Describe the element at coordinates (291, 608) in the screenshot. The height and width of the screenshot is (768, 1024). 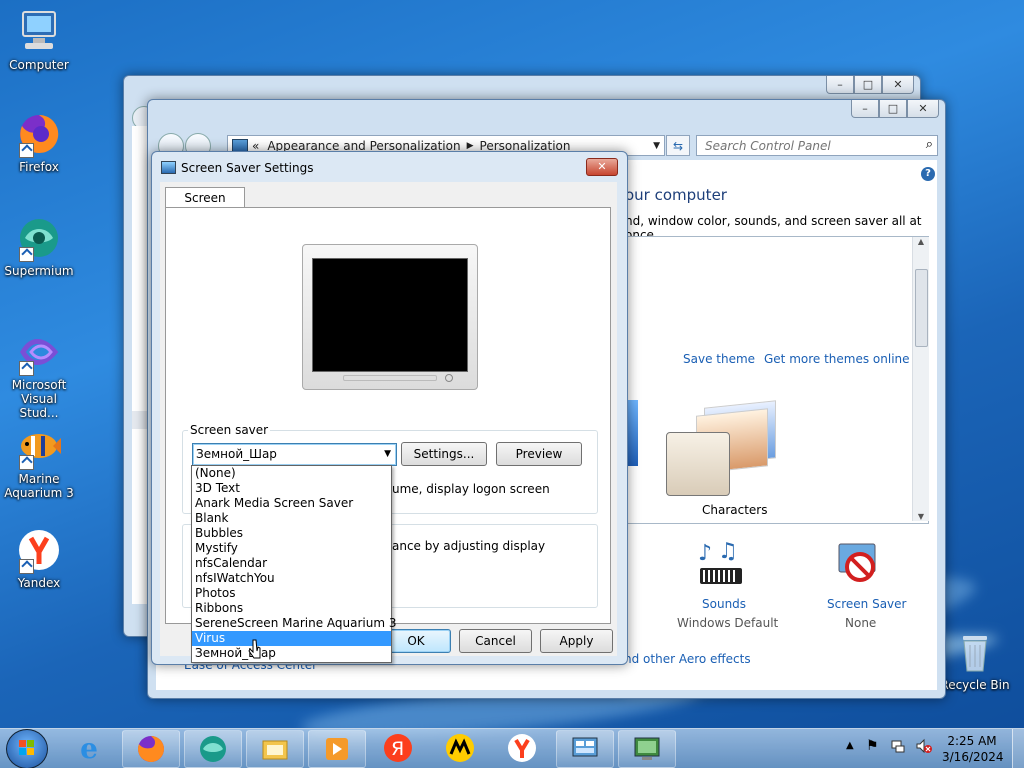
I see `list-item: Ribbons` at that location.